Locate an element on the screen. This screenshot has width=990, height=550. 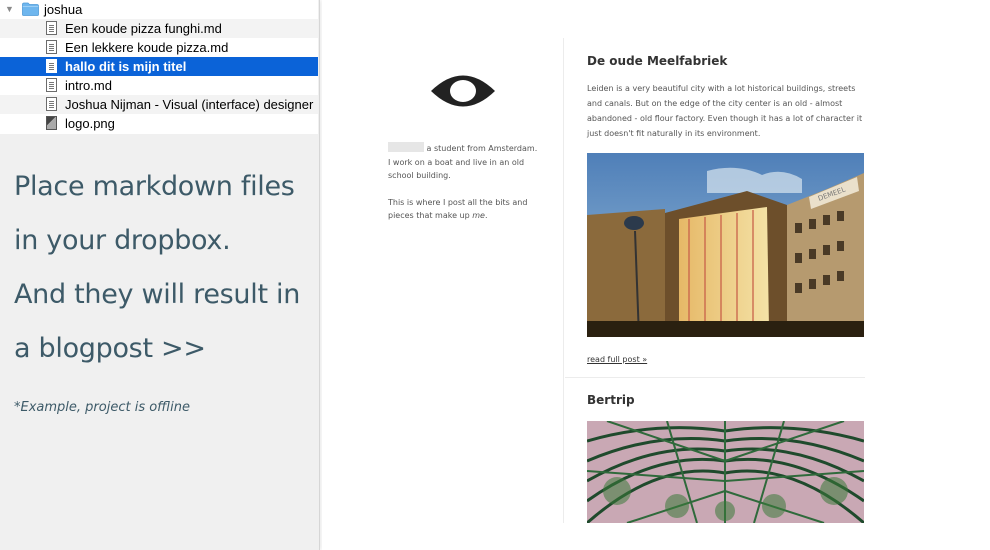
file-row: Een koude pizza funghi.md is located at coordinates (159, 28).